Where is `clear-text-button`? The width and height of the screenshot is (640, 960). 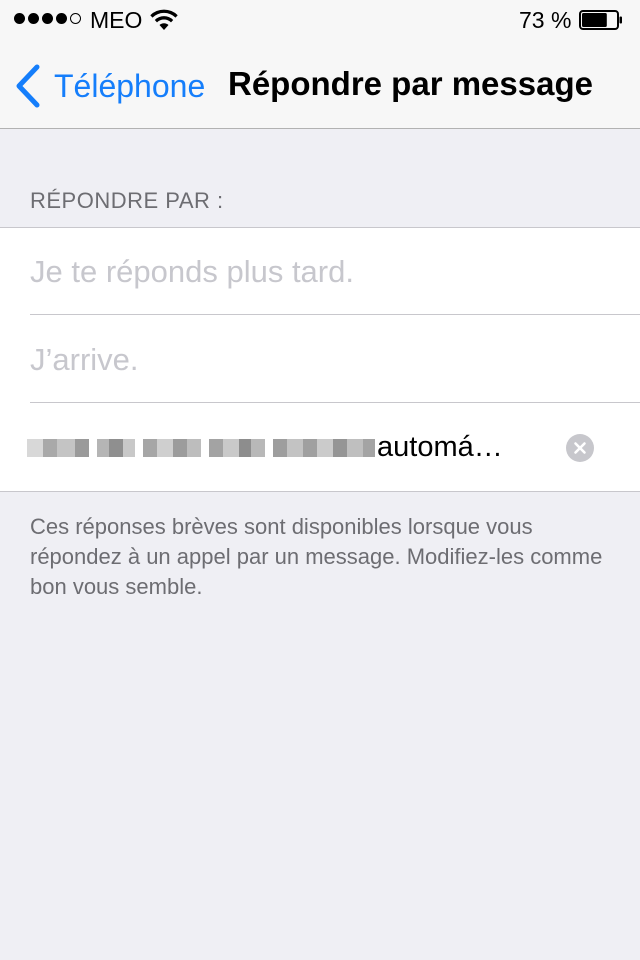 clear-text-button is located at coordinates (580, 448).